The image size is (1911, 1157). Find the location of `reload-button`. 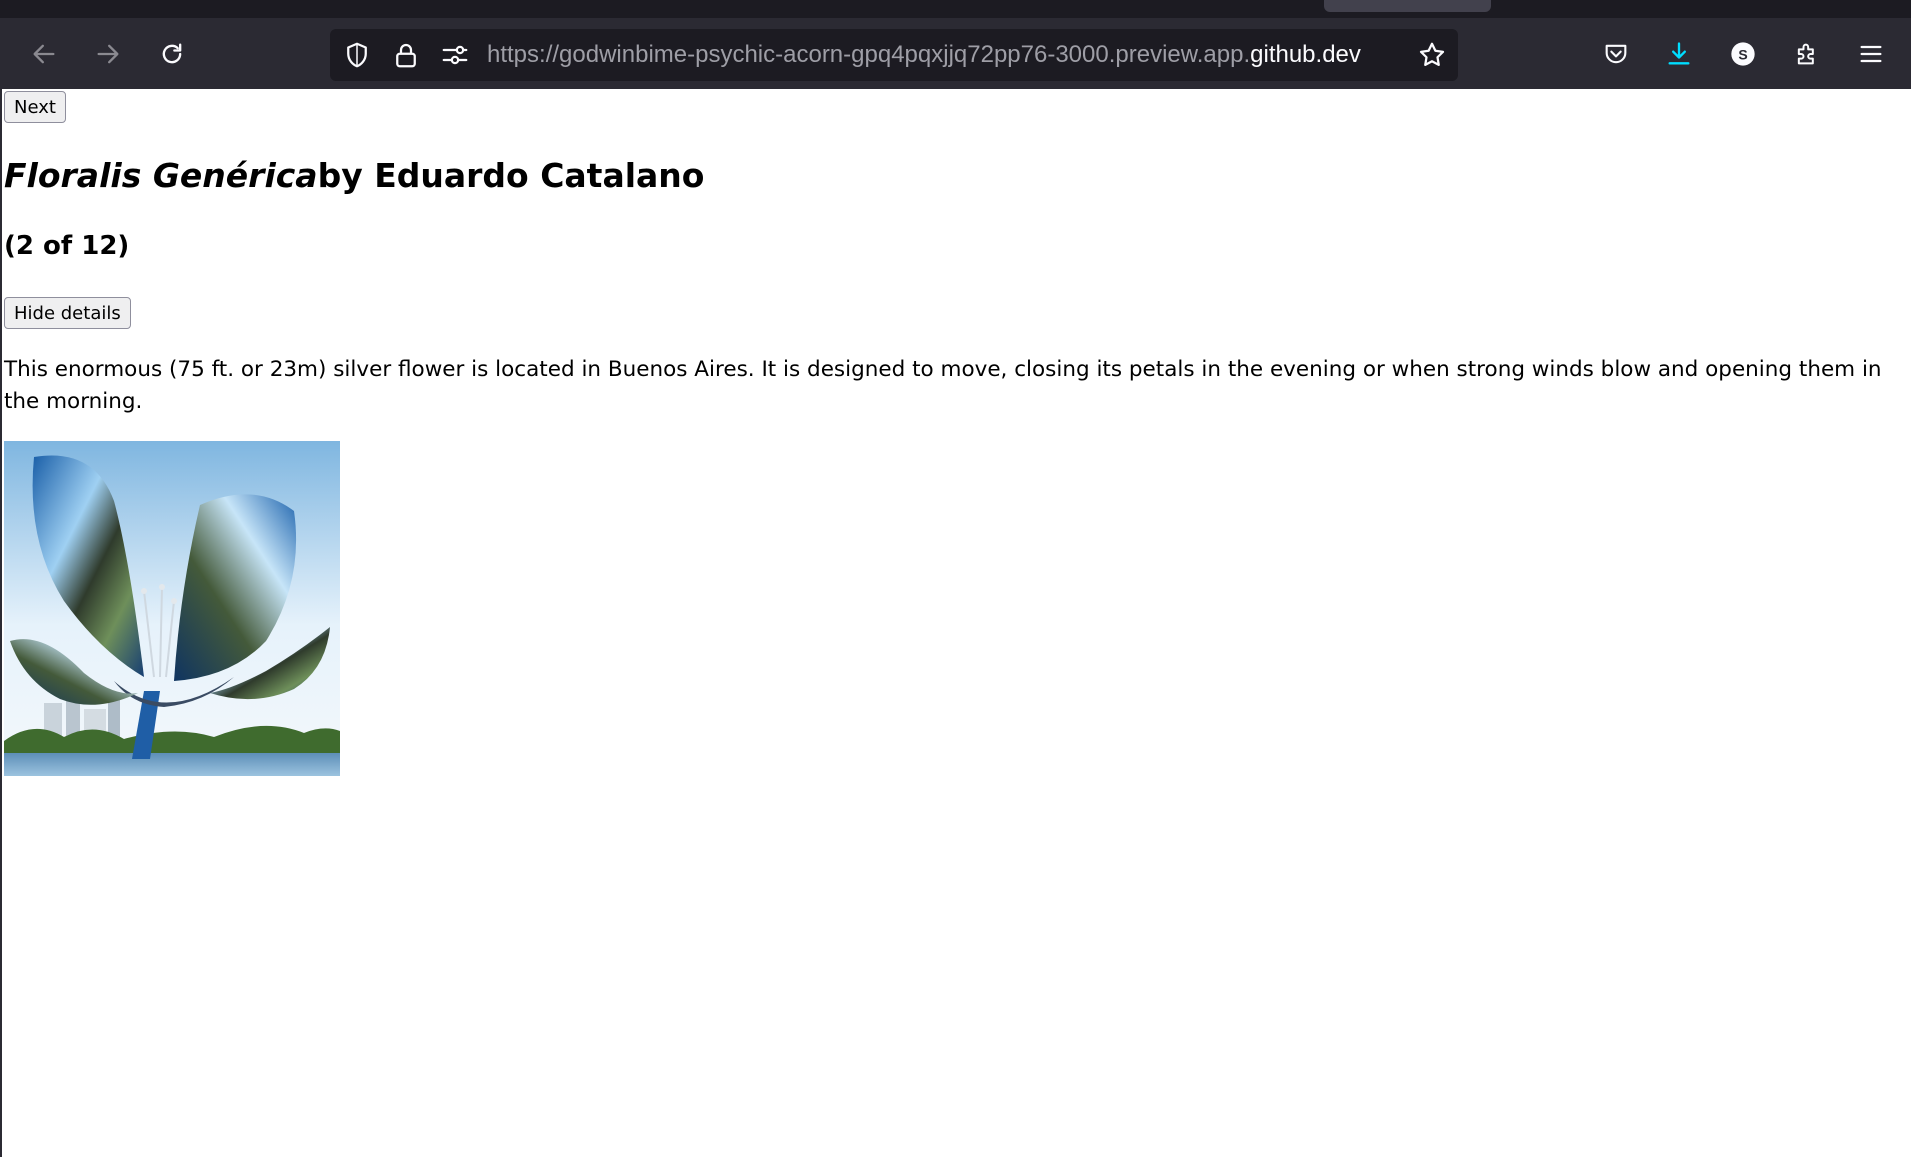

reload-button is located at coordinates (172, 54).